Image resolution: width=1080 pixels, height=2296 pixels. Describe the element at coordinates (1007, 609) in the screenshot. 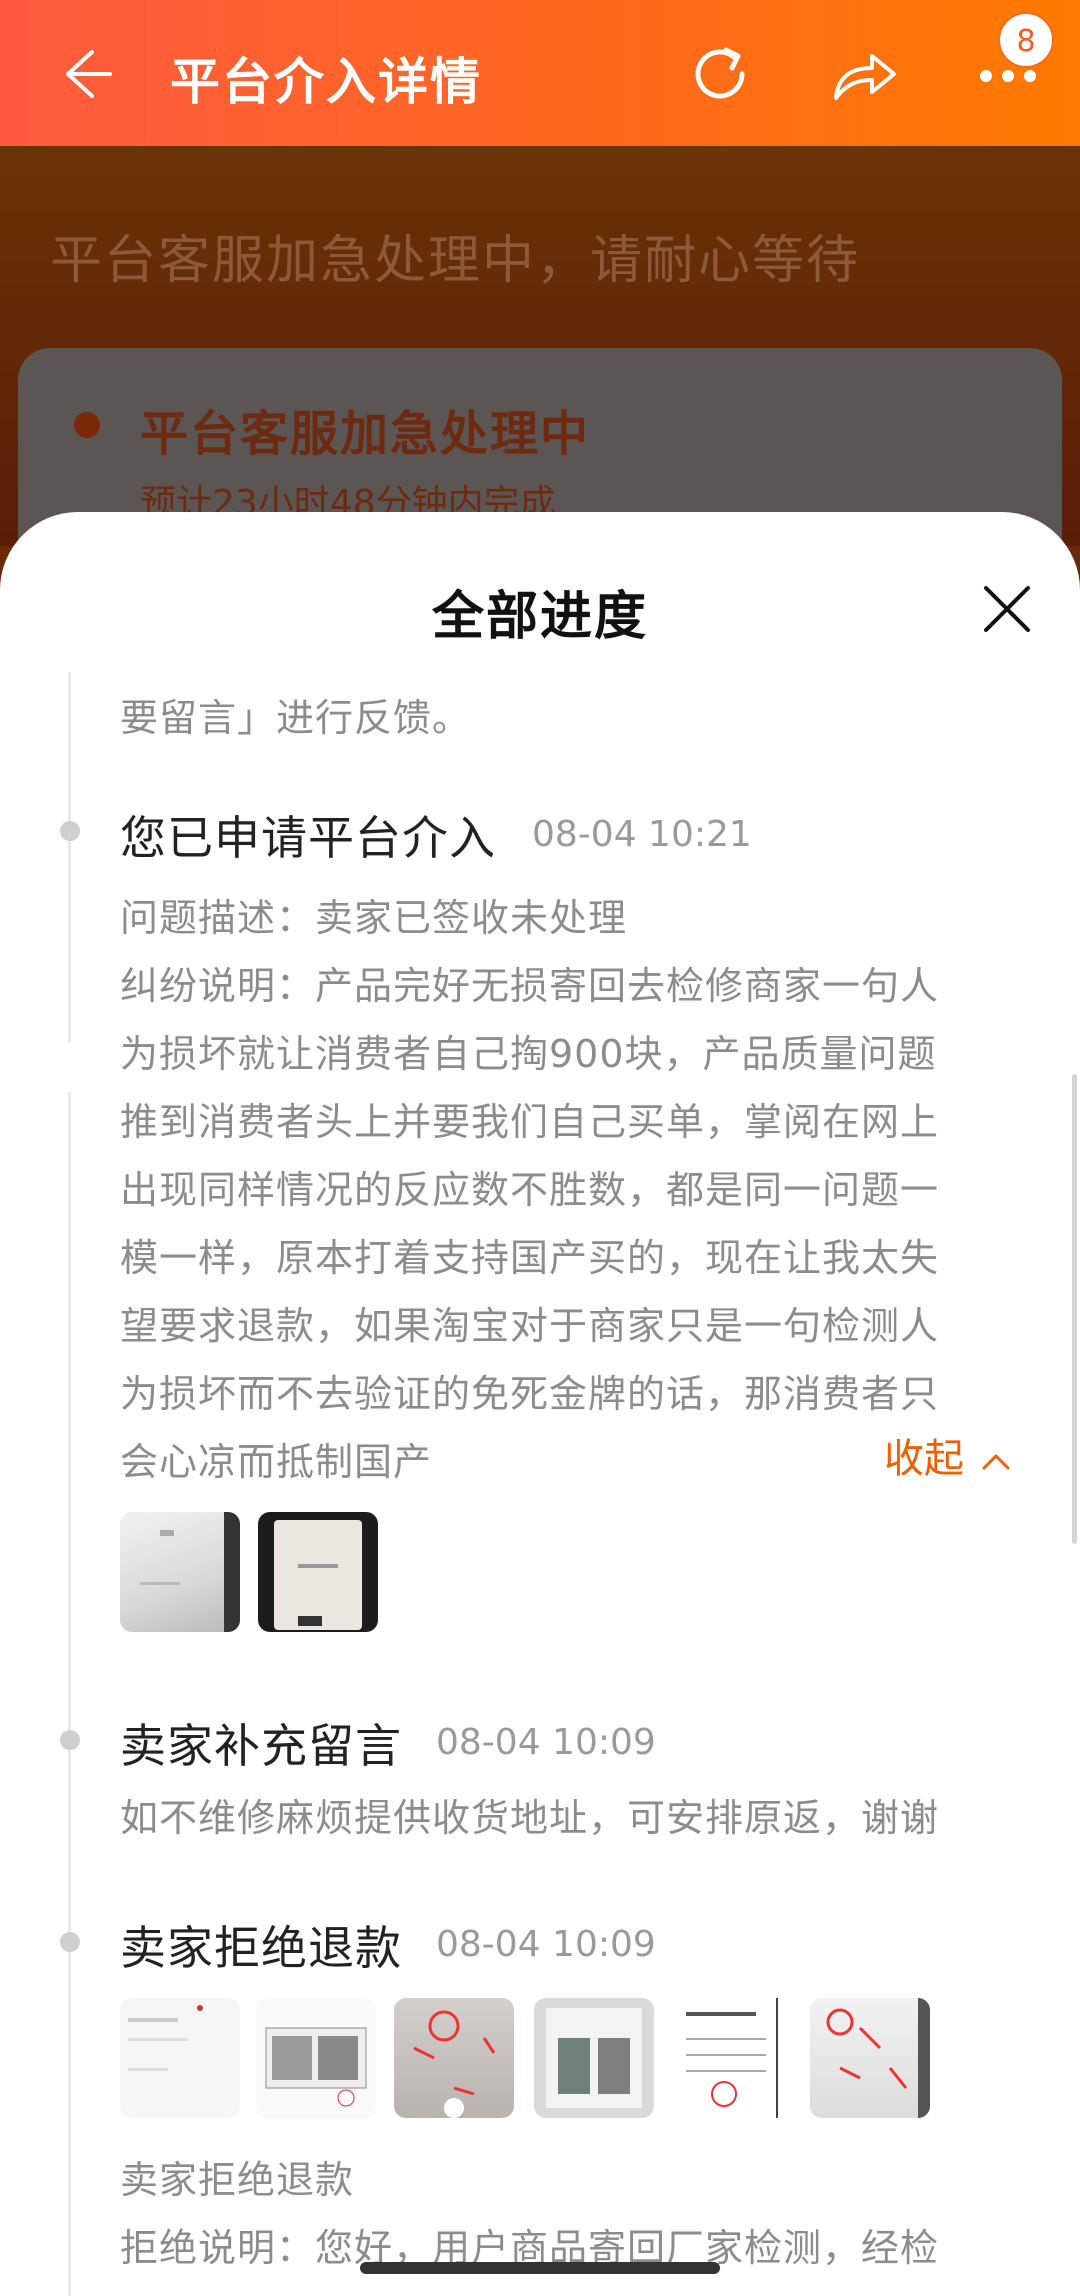

I see `close-icon` at that location.